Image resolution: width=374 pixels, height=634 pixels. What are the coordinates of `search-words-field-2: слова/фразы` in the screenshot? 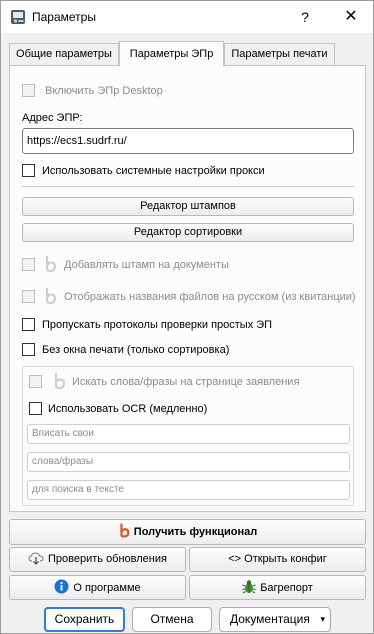 It's located at (188, 462).